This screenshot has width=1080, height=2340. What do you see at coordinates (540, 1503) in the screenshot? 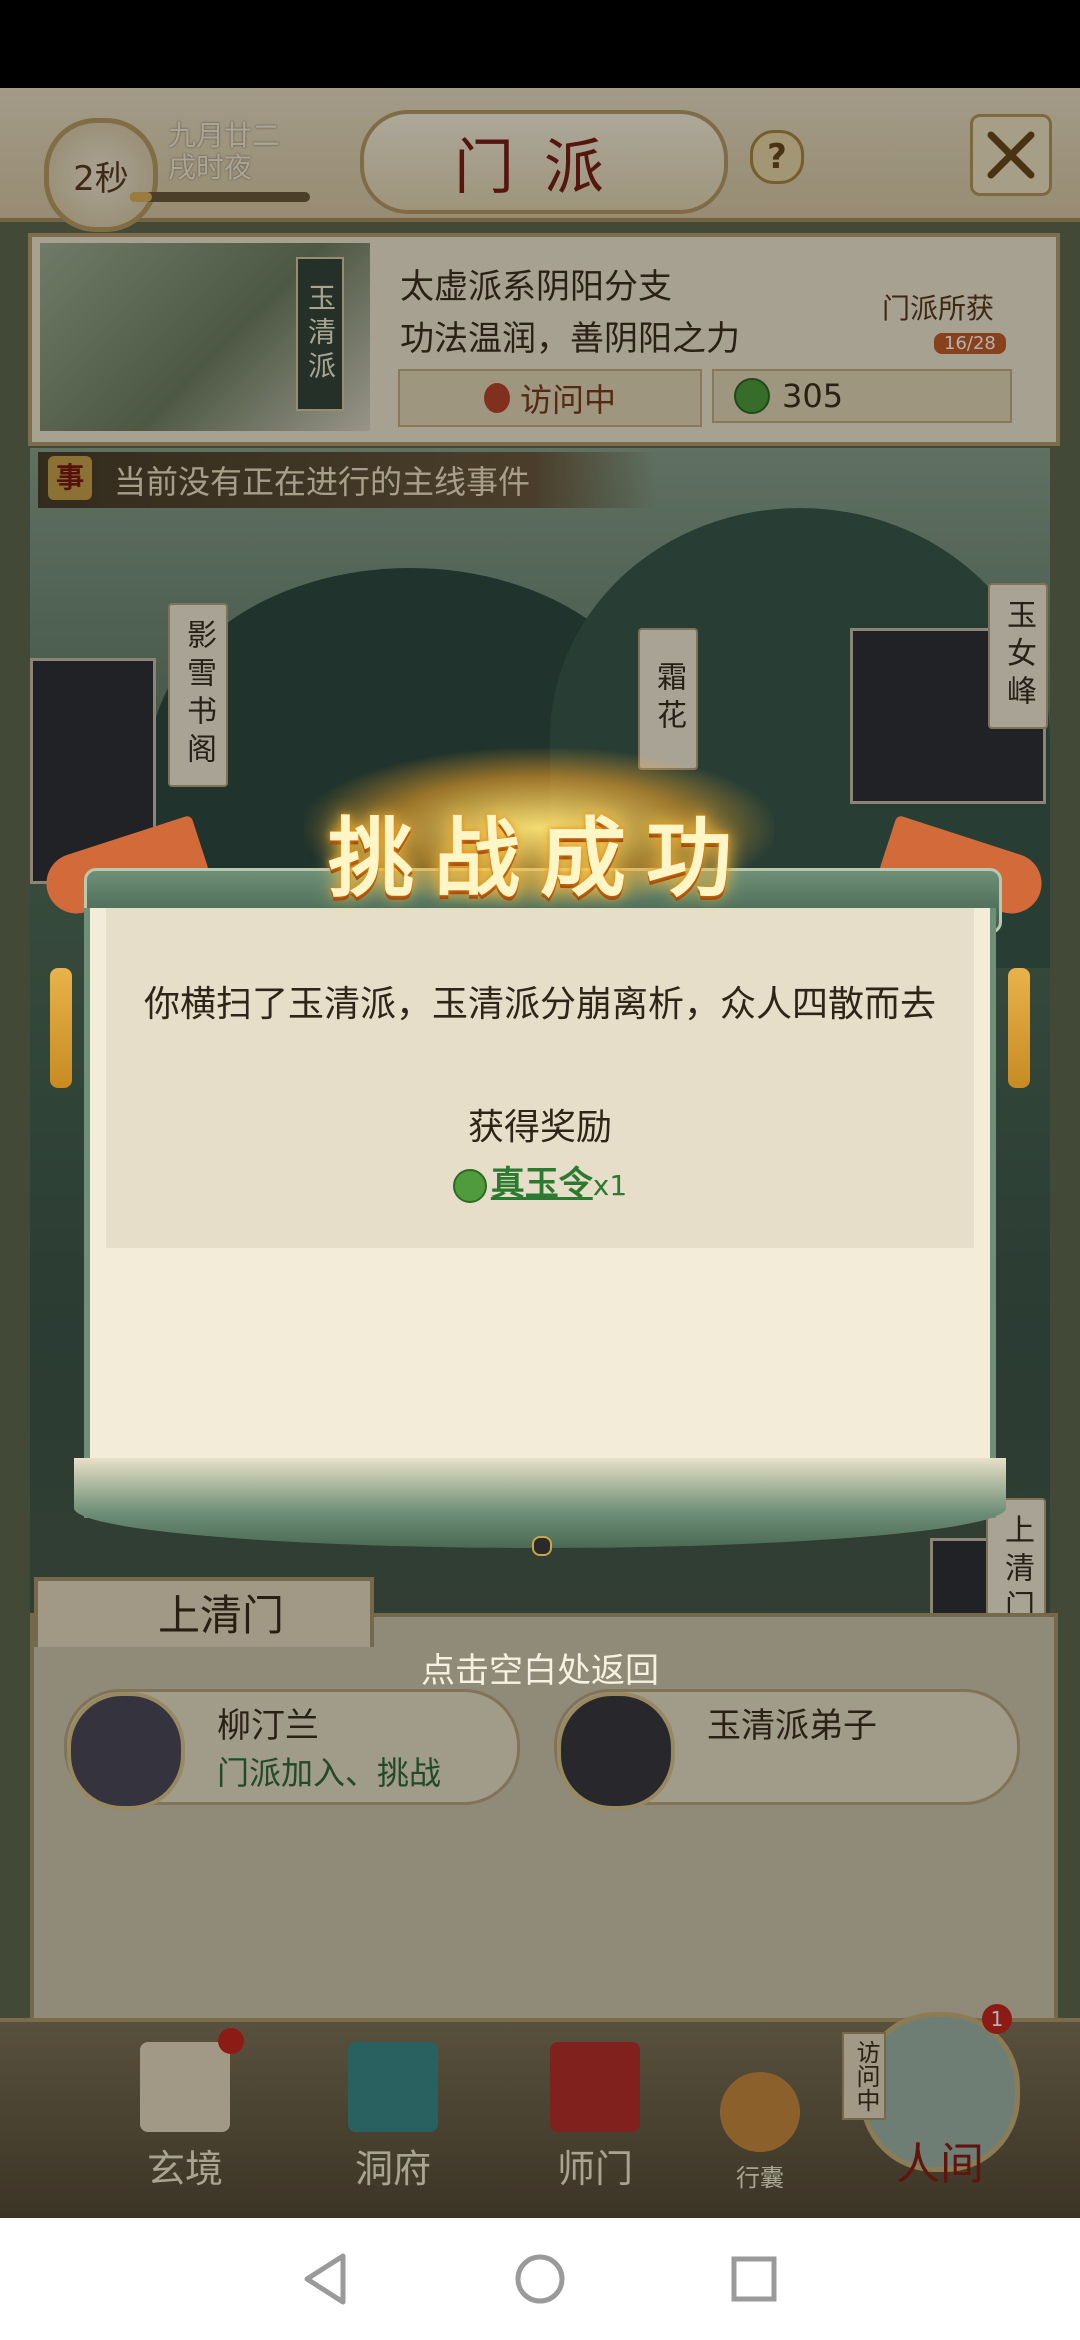
I see `scroll-bottom-roll` at bounding box center [540, 1503].